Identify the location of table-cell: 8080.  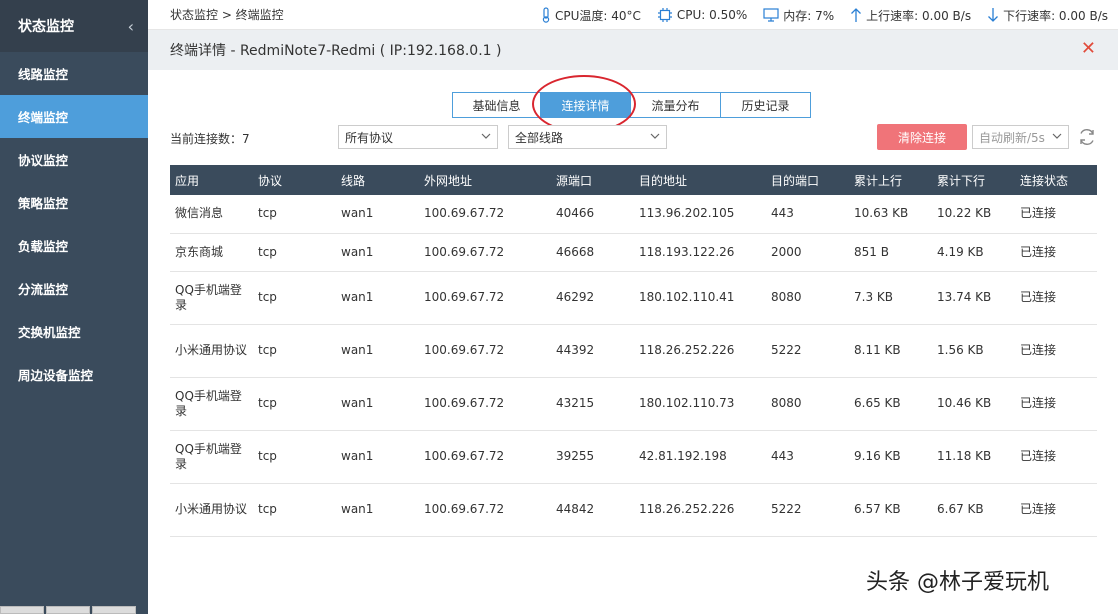
(807, 298).